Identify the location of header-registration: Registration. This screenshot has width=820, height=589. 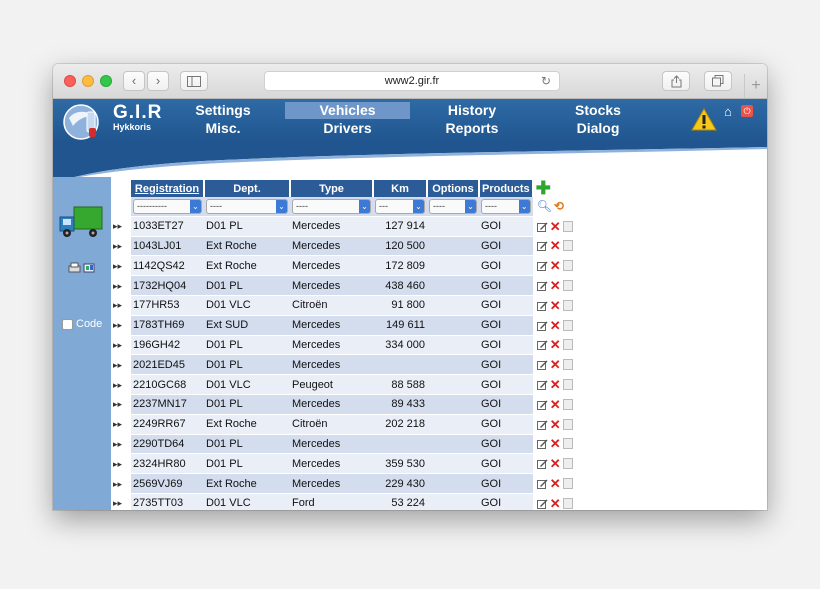
(168, 188).